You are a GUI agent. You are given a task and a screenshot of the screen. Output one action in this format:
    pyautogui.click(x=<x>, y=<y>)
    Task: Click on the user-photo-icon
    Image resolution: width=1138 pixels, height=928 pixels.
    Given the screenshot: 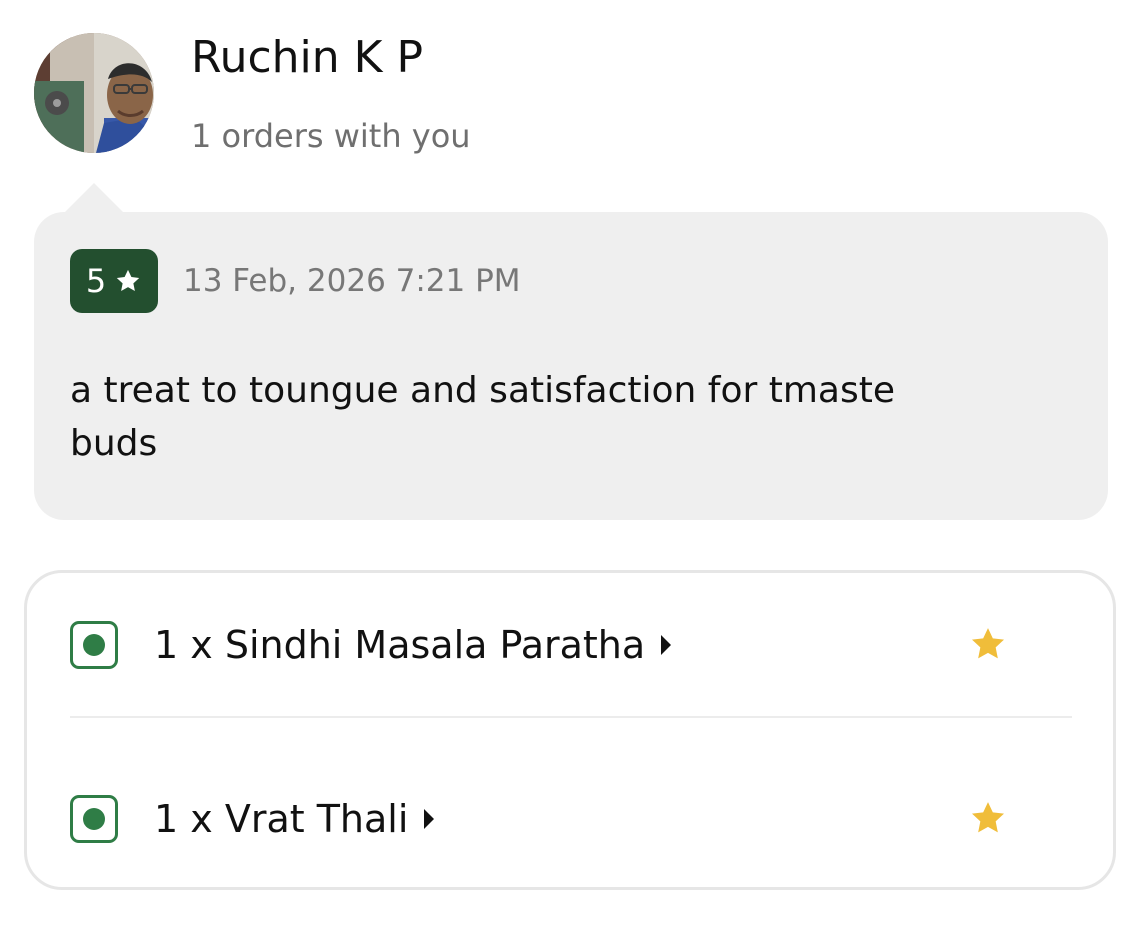 What is the action you would take?
    pyautogui.click(x=94, y=93)
    